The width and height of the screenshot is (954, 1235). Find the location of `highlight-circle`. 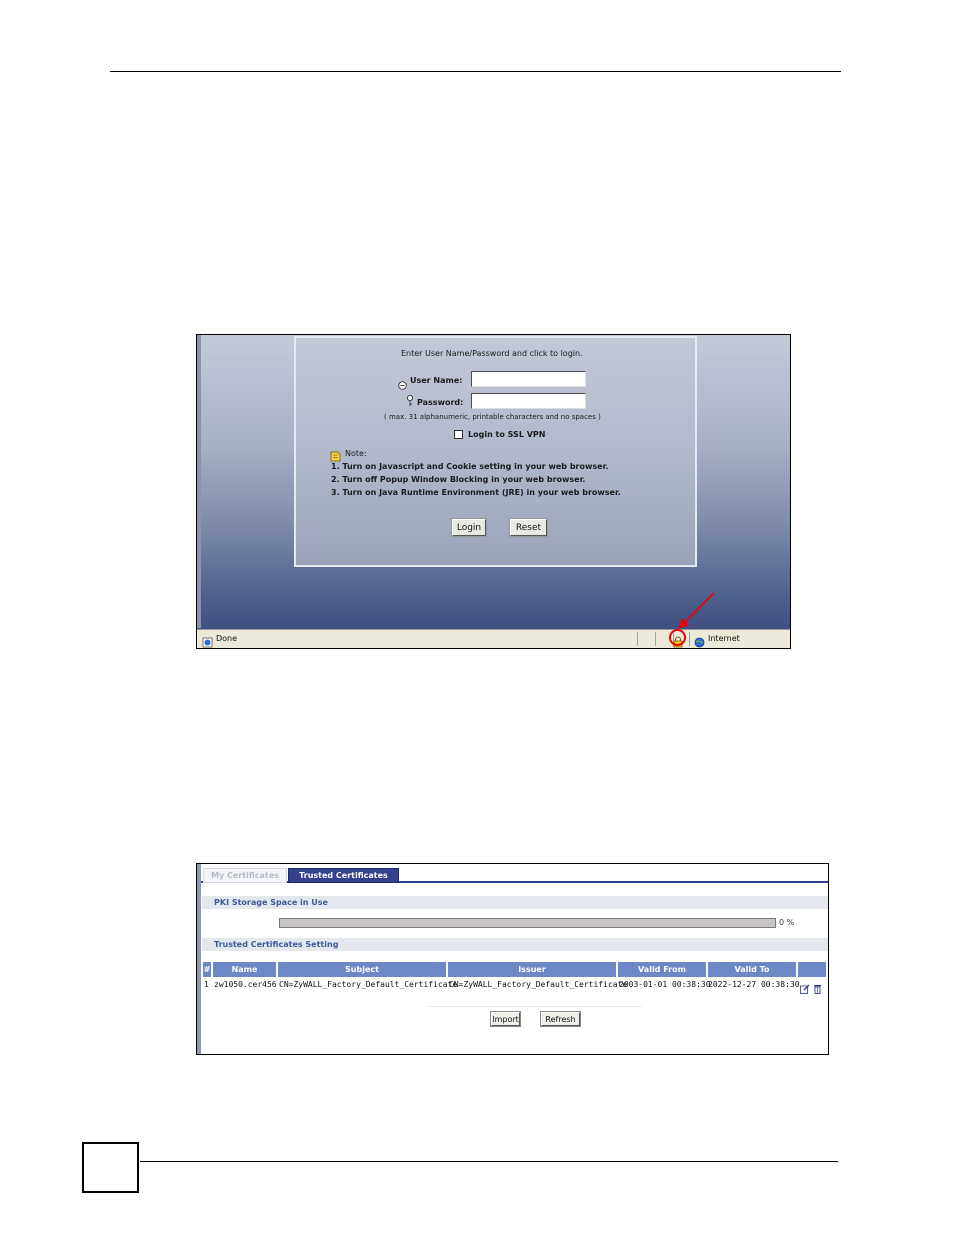

highlight-circle is located at coordinates (677, 637).